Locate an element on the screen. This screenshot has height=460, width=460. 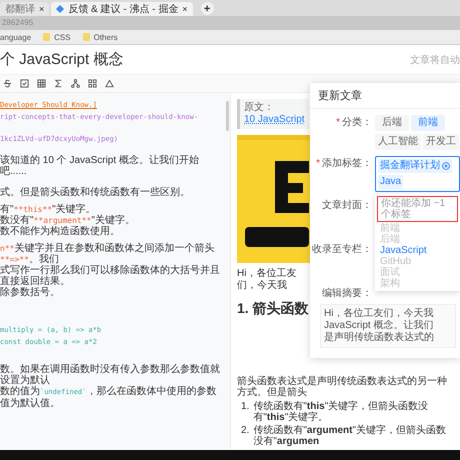
summary-field: Hi，各位工友们，今天我 JavaScript 概念。让我们 是声明传统函数表达式的 is located at coordinates (388, 326).